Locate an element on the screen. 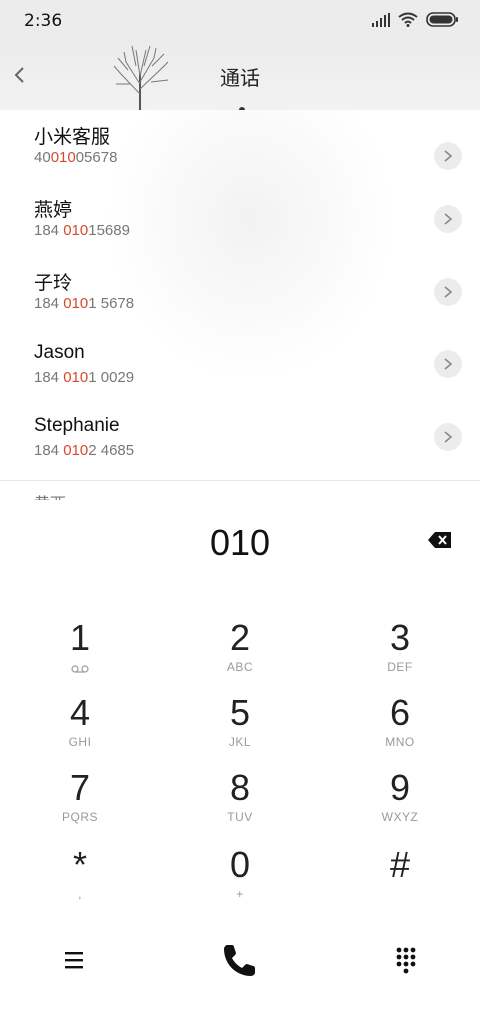 The image size is (480, 1013). key-9: 9 WXYZ is located at coordinates (400, 804).